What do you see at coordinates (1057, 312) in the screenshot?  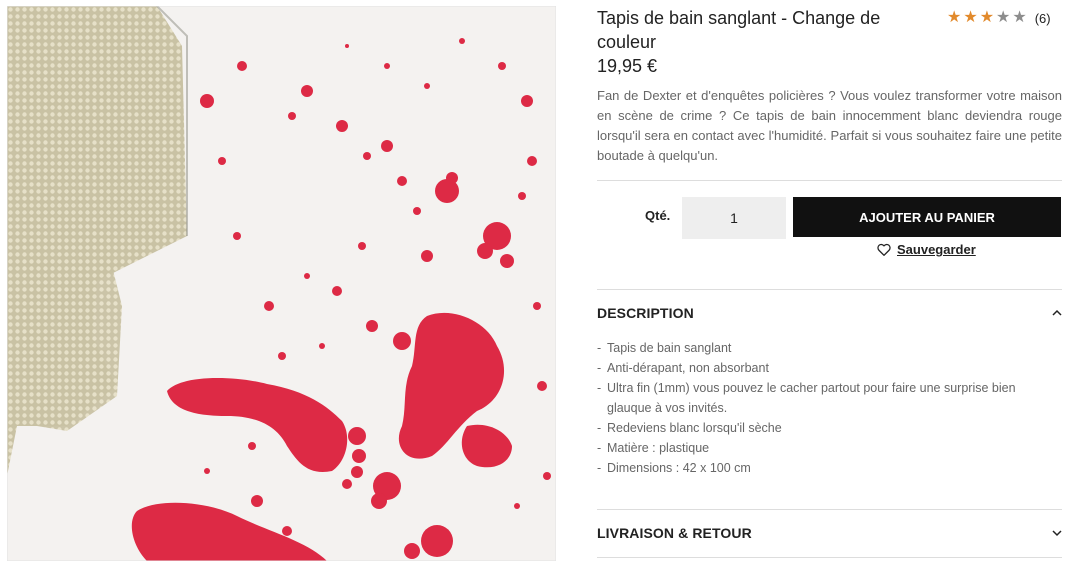 I see `chevron-up-icon` at bounding box center [1057, 312].